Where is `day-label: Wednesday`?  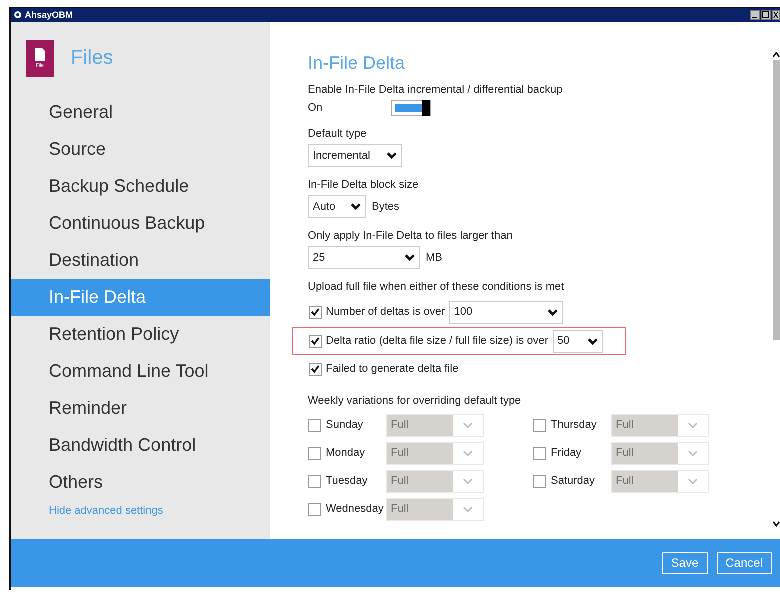
day-label: Wednesday is located at coordinates (355, 509).